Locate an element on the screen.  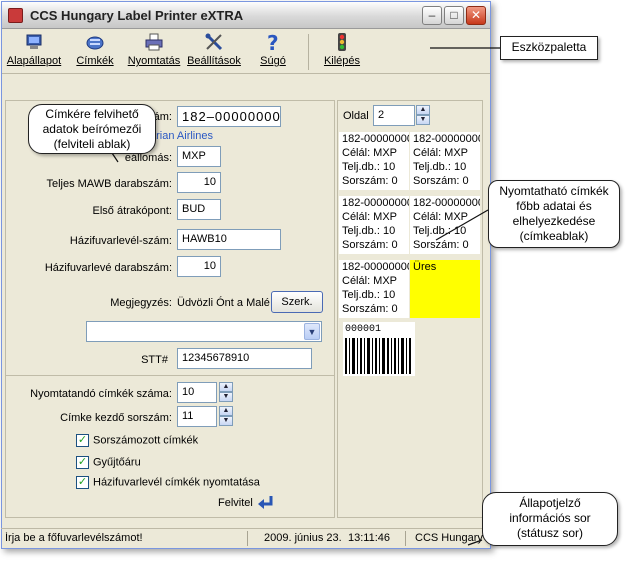
tools-icon is located at coordinates (214, 42).